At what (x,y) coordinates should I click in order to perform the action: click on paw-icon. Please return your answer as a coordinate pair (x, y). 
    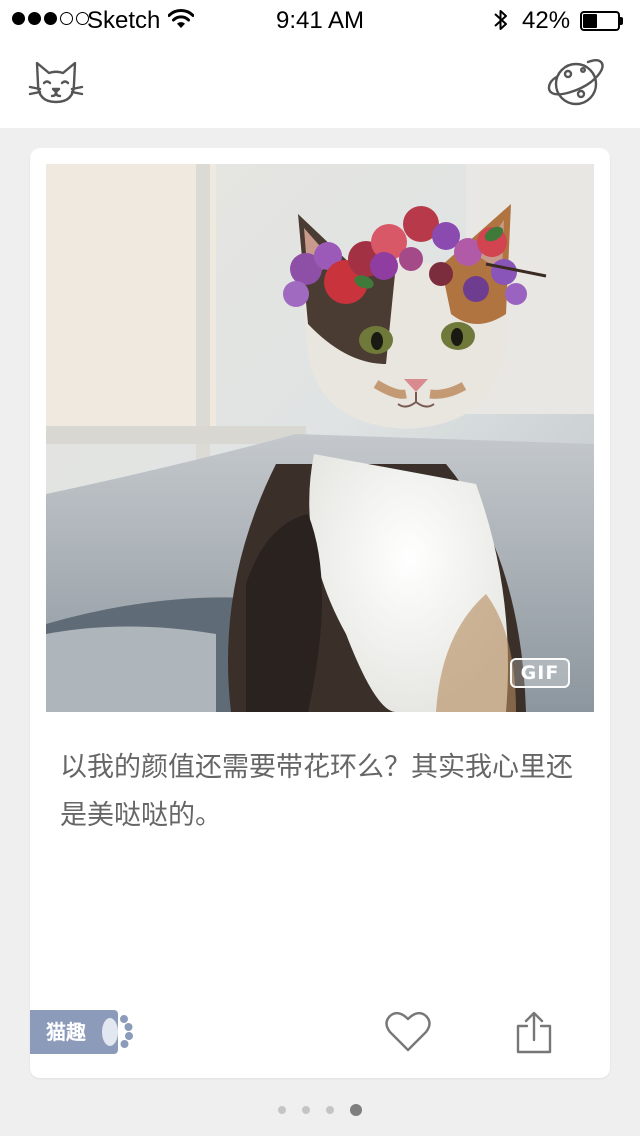
    Looking at the image, I should click on (117, 1031).